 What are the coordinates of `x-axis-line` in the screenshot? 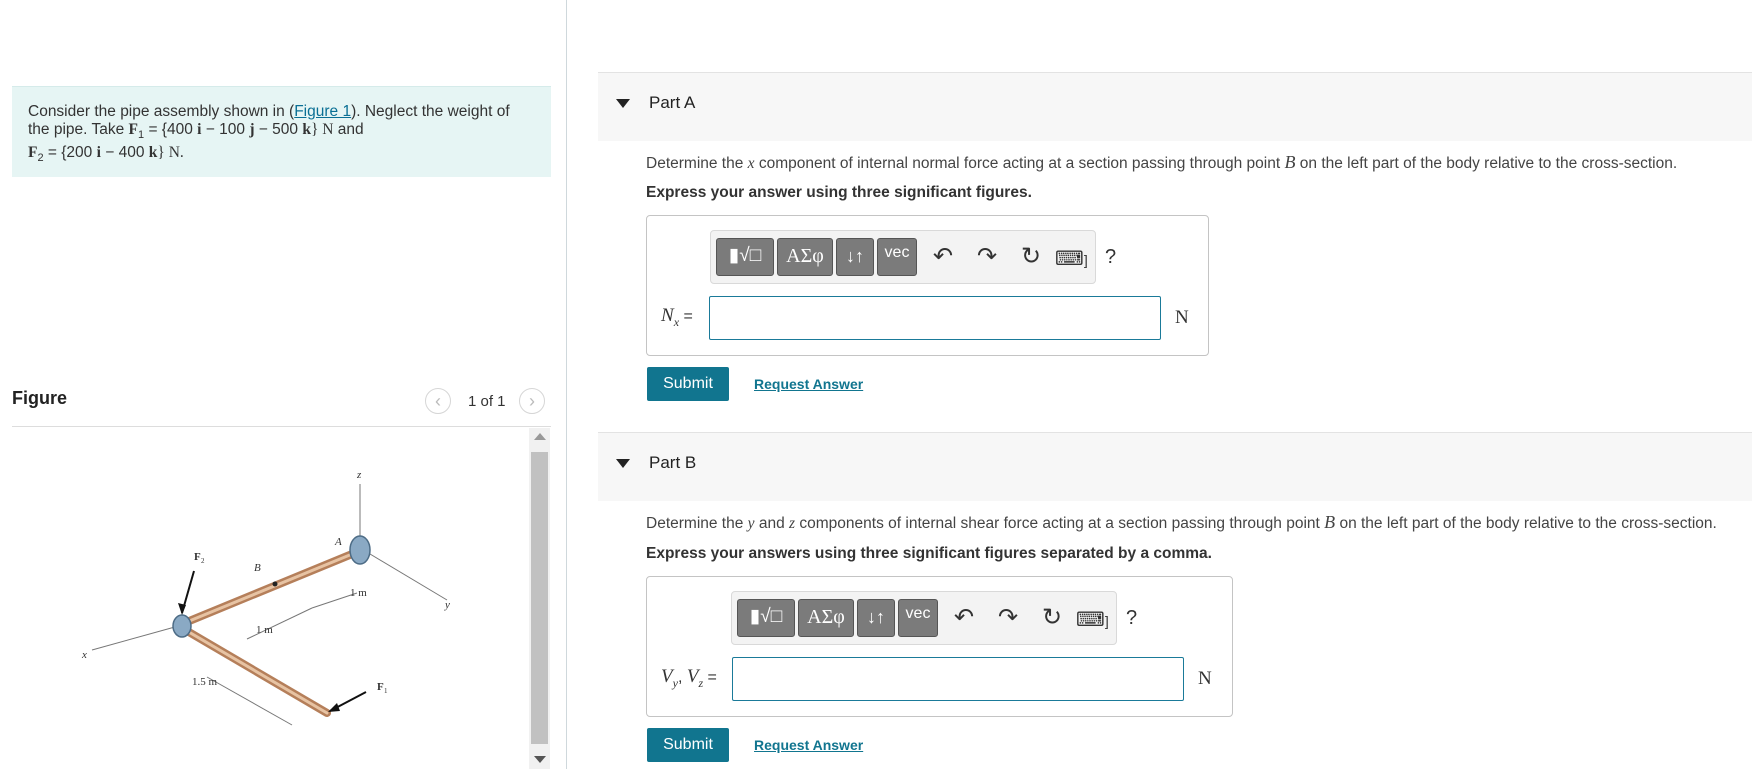 It's located at (137, 637).